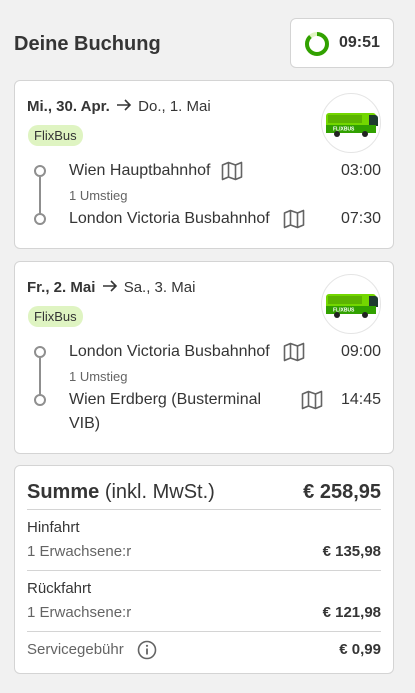 Image resolution: width=415 pixels, height=693 pixels. I want to click on arrival-station: Wien Erdberg (Busterminal VIB), so click(165, 411).